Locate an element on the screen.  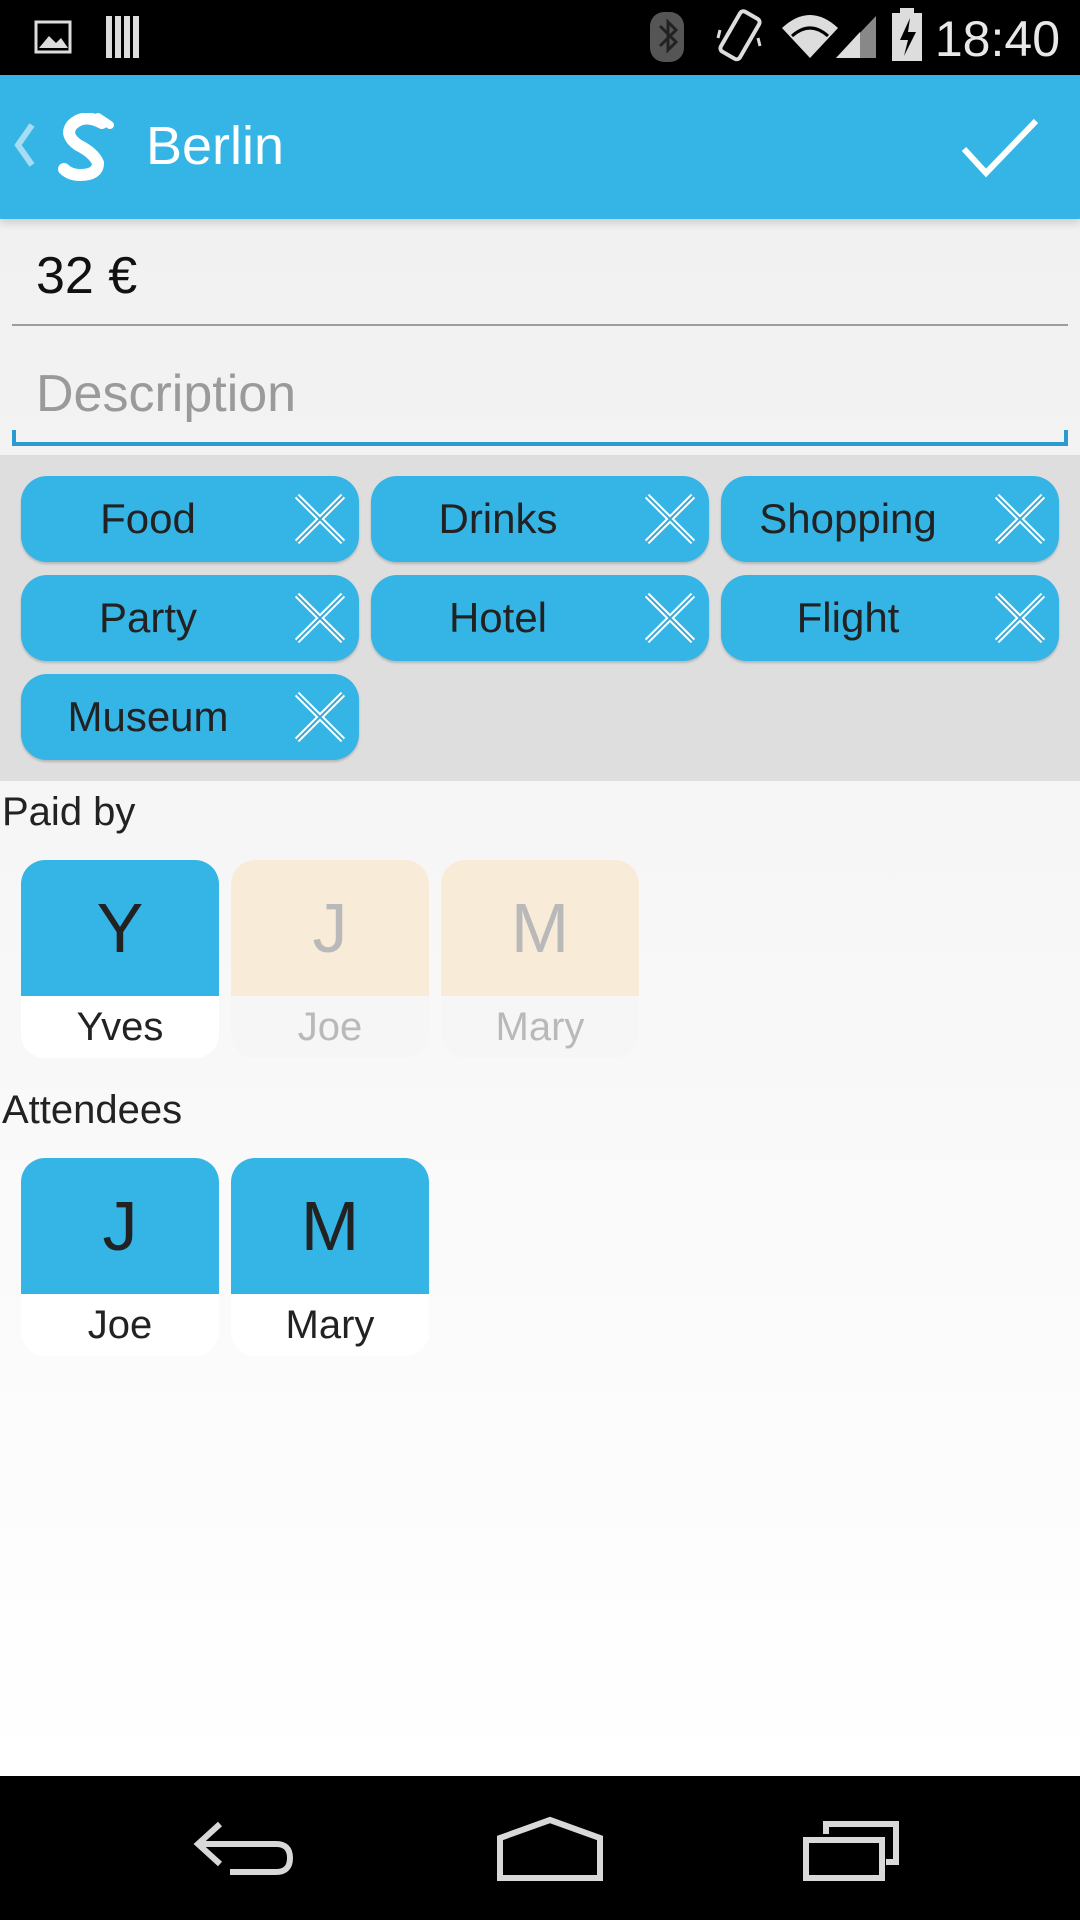
action-bar: Berlin is located at coordinates (540, 147).